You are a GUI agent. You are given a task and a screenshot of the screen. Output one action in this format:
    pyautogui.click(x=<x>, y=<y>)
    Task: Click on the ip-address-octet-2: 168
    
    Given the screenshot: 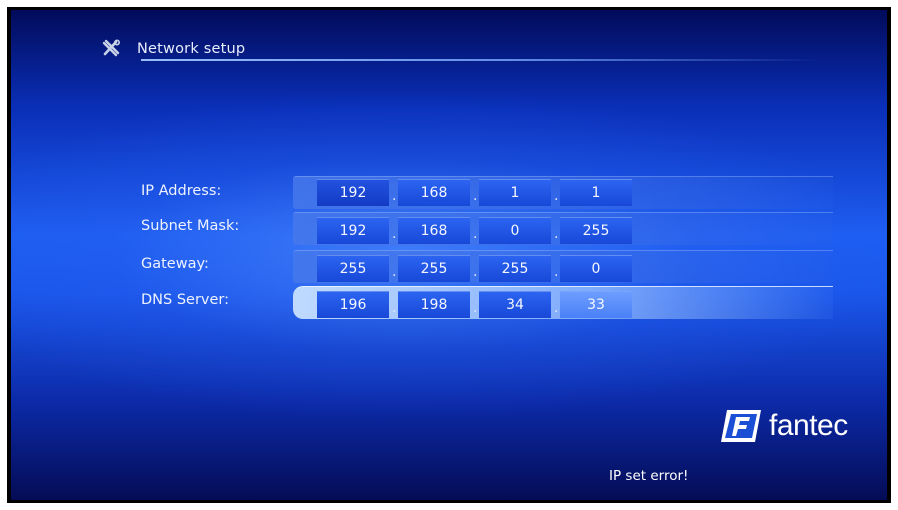 What is the action you would take?
    pyautogui.click(x=434, y=192)
    